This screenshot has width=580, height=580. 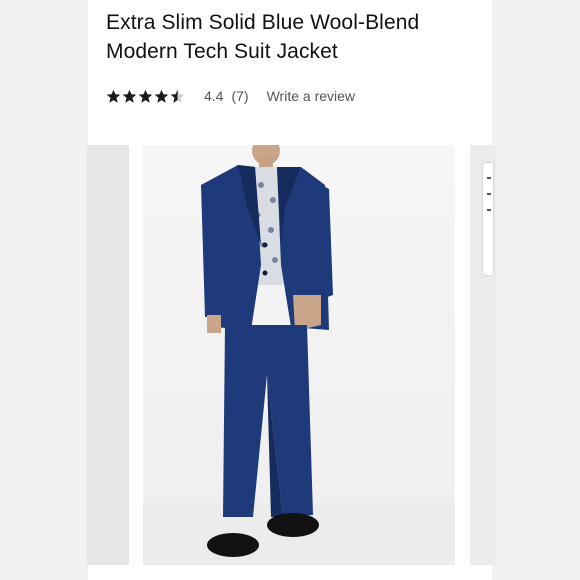 What do you see at coordinates (230, 96) in the screenshot?
I see `rating-row: 4.4 (7) Write a review` at bounding box center [230, 96].